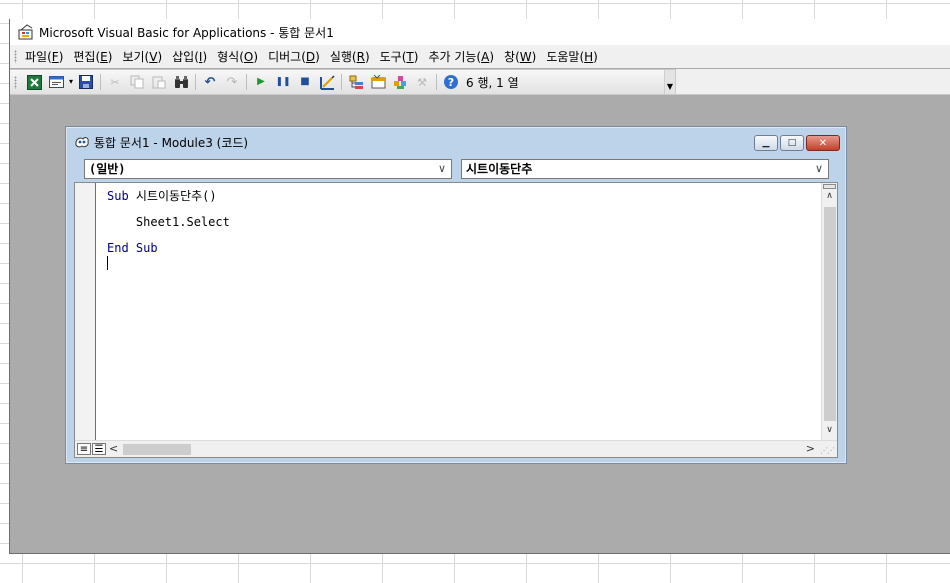 The height and width of the screenshot is (583, 950). Describe the element at coordinates (810, 448) in the screenshot. I see `scroll-right-icon: >` at that location.